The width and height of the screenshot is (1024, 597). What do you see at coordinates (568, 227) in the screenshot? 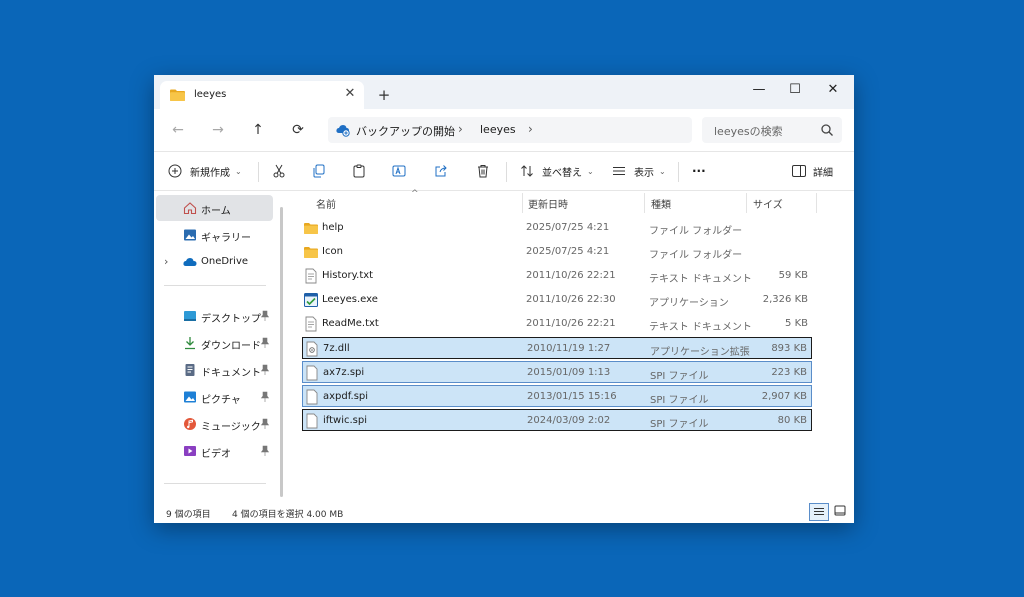
I see `file-date: 2025/07/25 4:21` at bounding box center [568, 227].